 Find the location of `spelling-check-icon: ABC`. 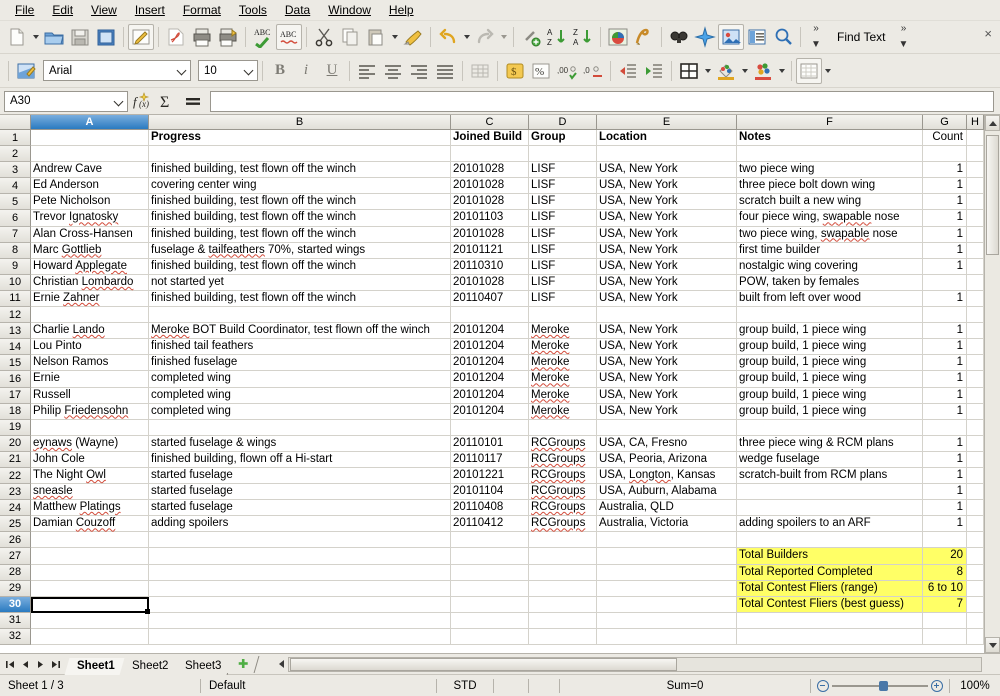

spelling-check-icon: ABC is located at coordinates (263, 37).